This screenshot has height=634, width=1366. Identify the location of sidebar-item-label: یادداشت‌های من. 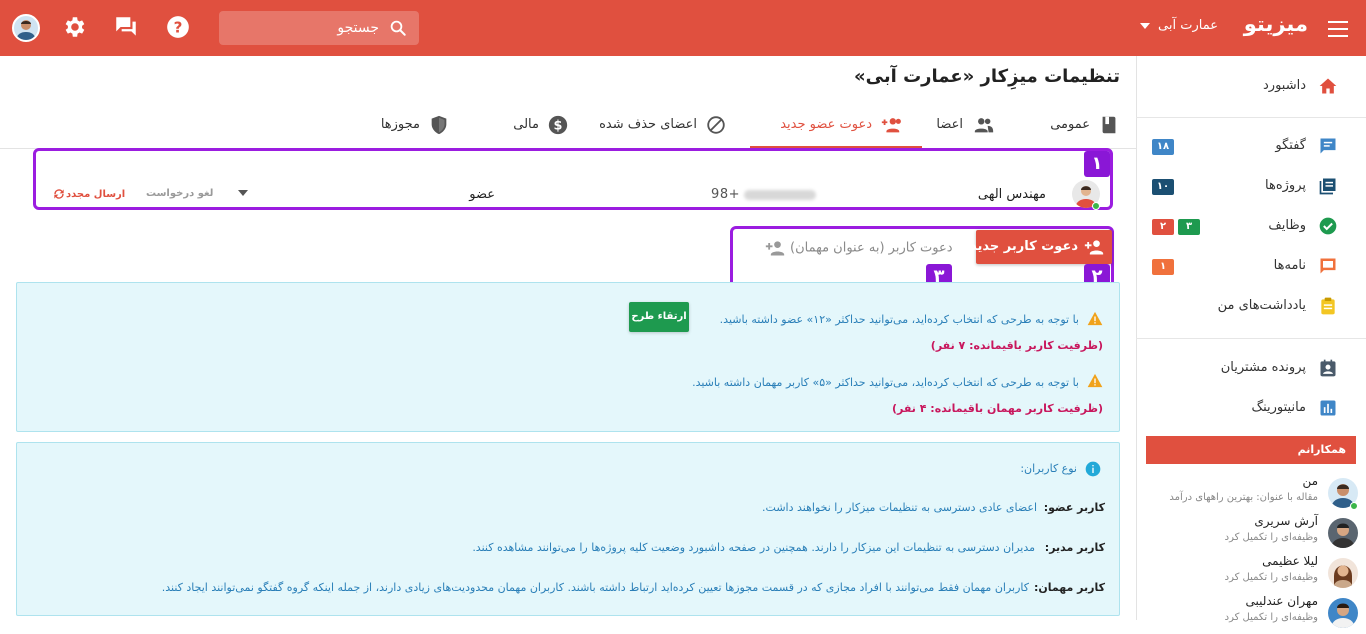
(1261, 305).